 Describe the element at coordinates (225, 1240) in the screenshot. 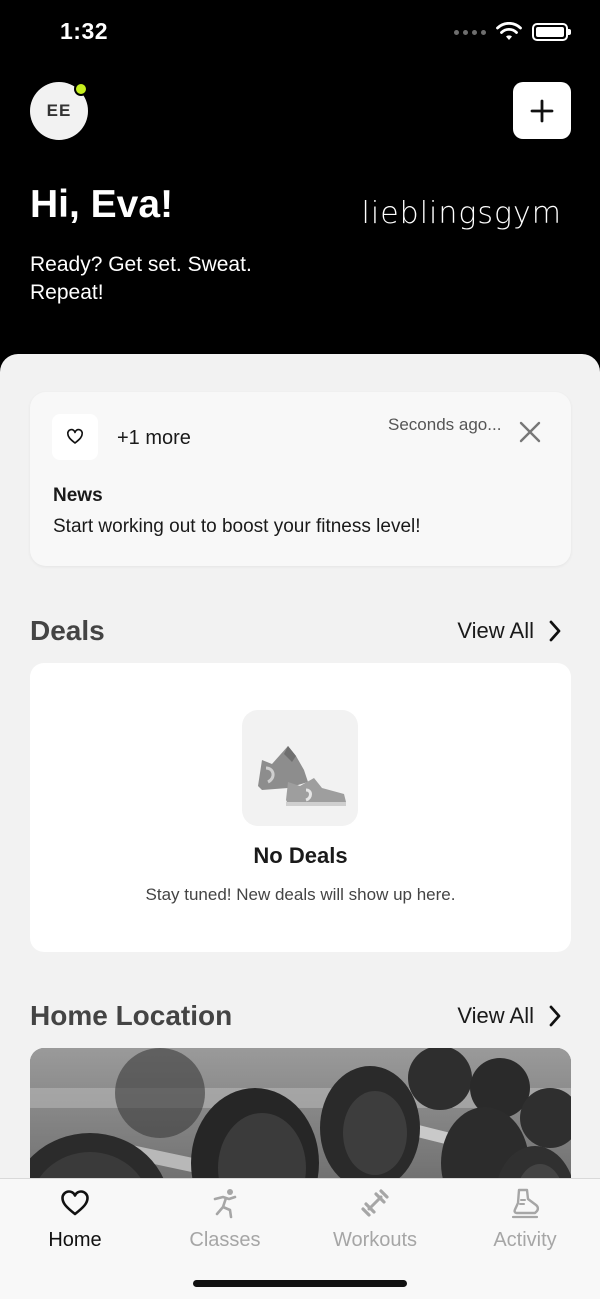

I see `tab-label: Classes` at that location.